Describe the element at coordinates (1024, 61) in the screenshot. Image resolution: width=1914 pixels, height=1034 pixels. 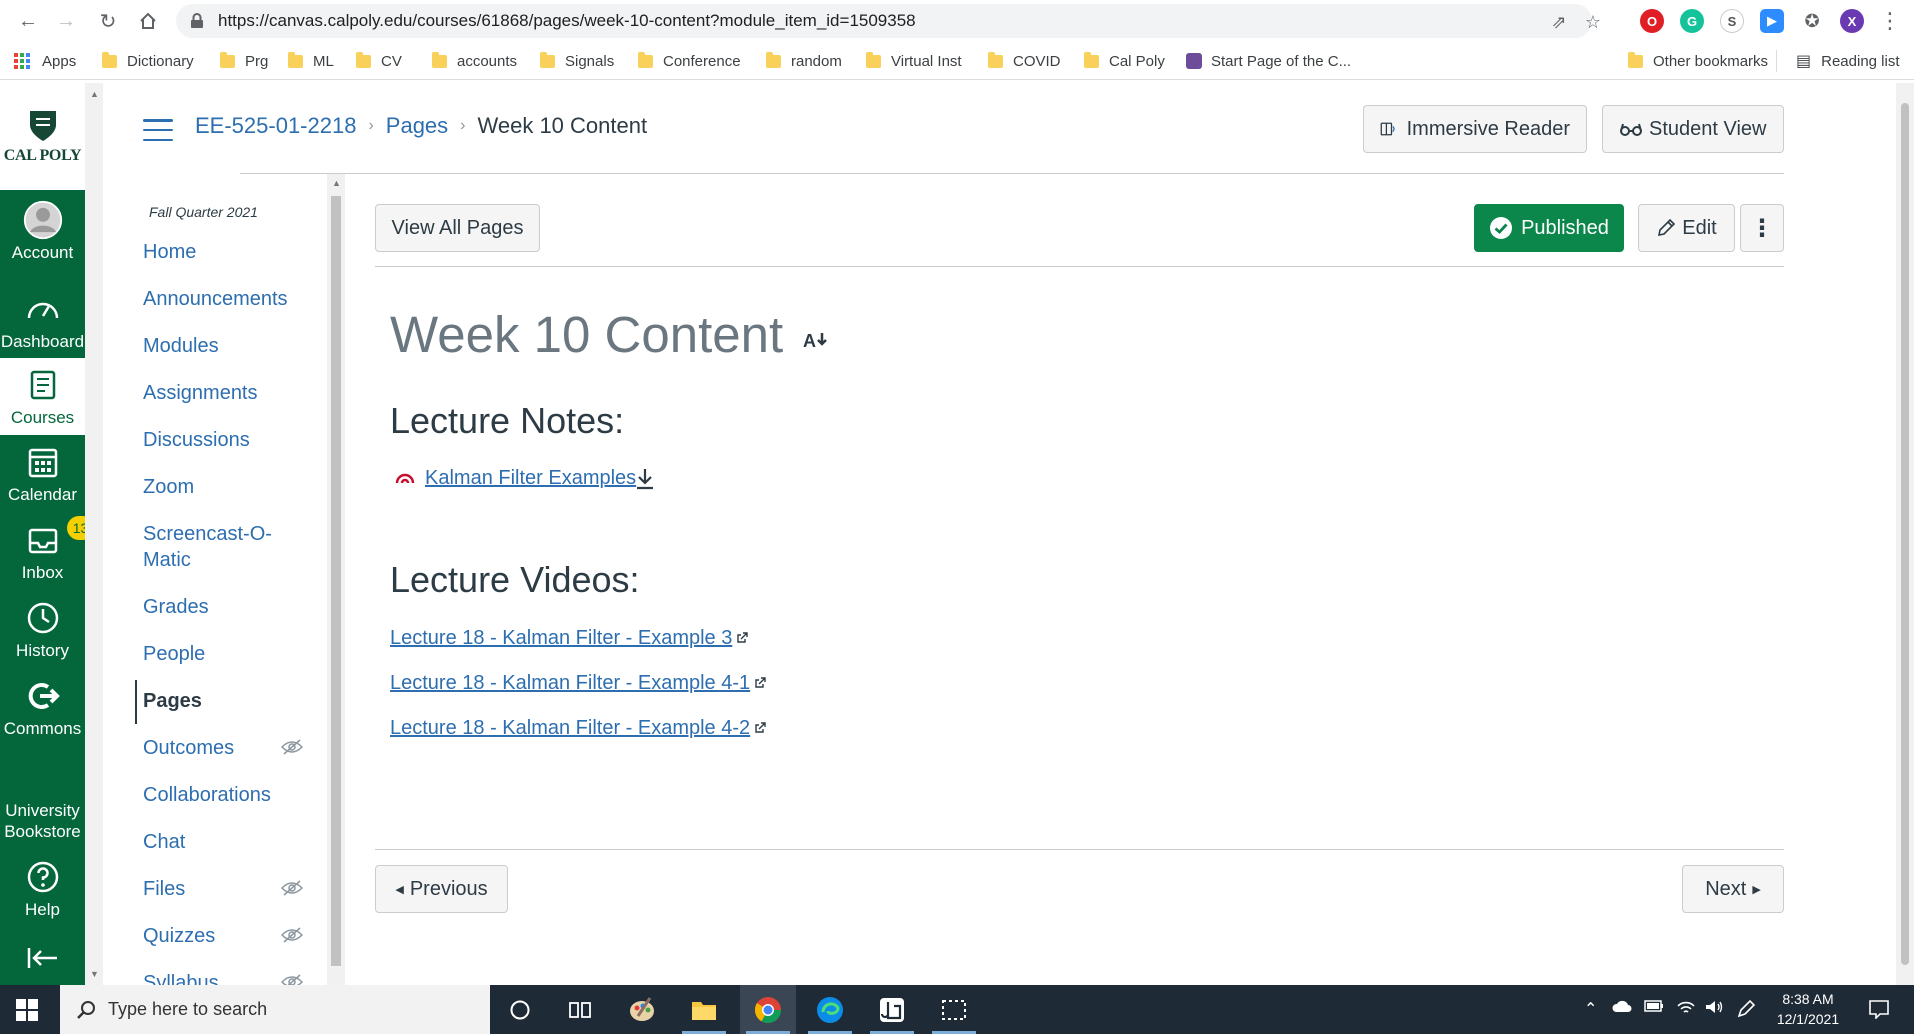
I see `bookmark-covid: COVID` at that location.